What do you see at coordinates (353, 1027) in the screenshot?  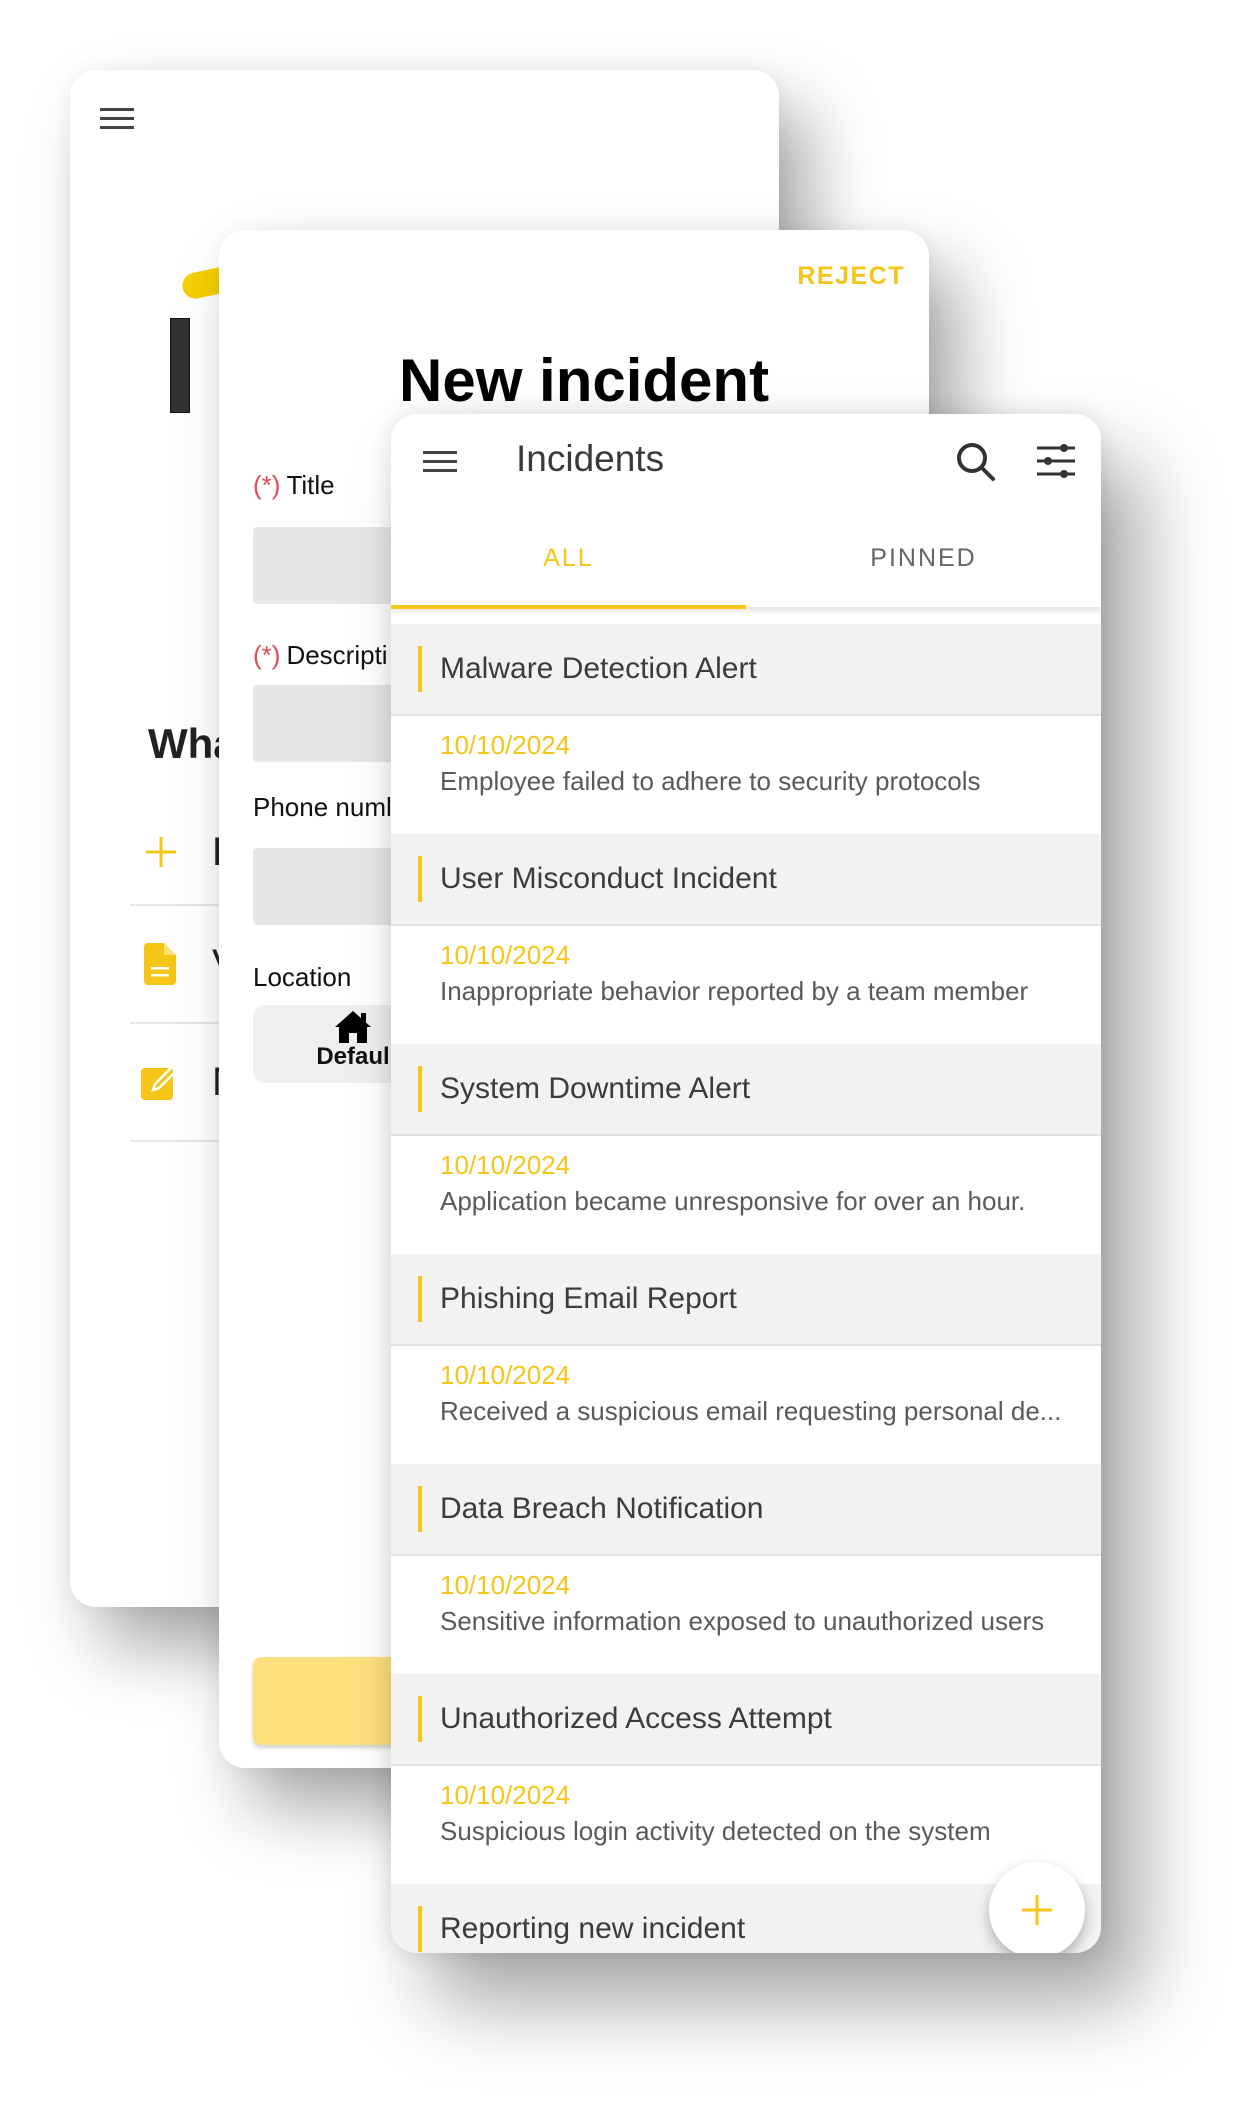 I see `home-icon` at bounding box center [353, 1027].